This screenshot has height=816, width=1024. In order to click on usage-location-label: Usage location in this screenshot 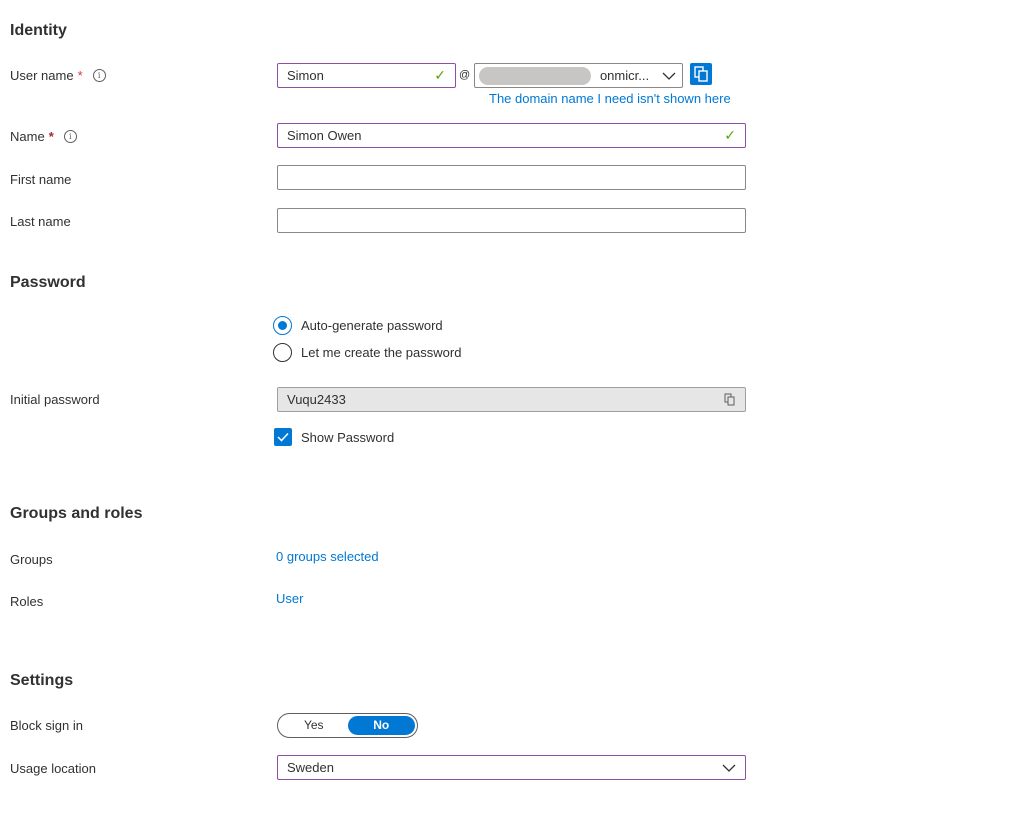, I will do `click(53, 768)`.